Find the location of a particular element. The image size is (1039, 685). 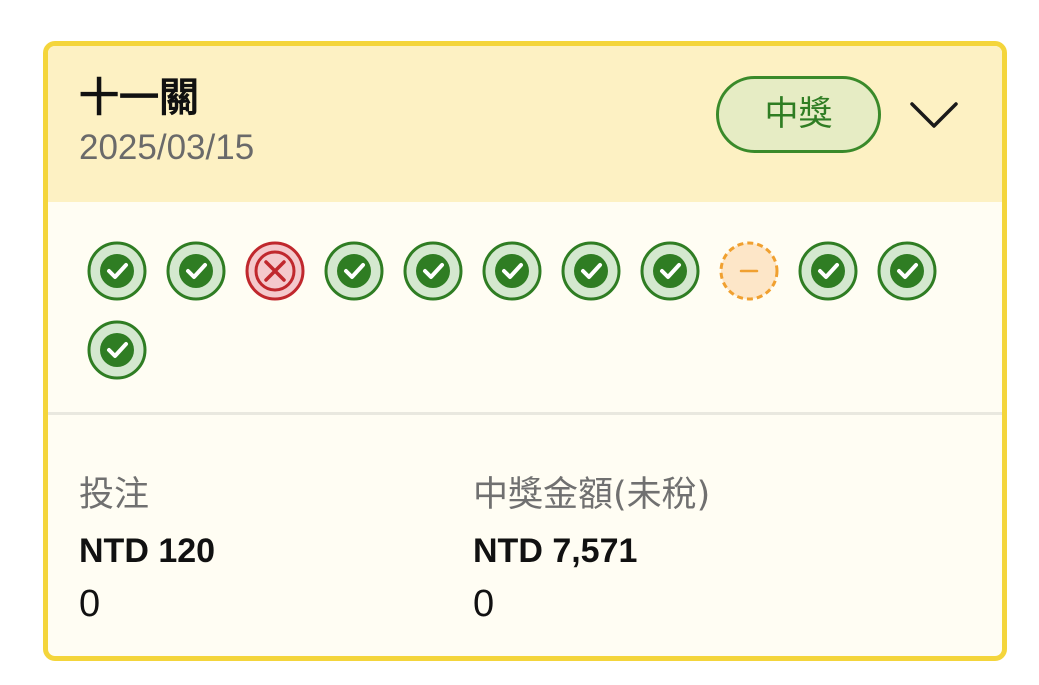

bet-title: 十一關 is located at coordinates (139, 98).